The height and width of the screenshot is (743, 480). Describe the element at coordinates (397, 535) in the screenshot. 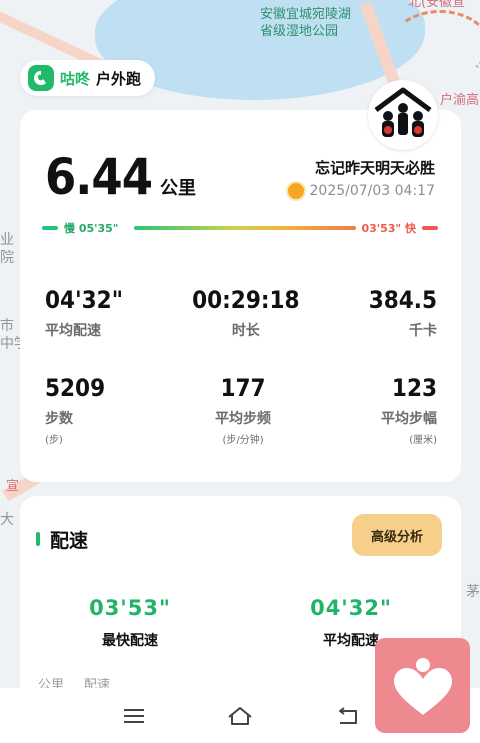

I see `advanced-analysis-button: 高级分析` at that location.